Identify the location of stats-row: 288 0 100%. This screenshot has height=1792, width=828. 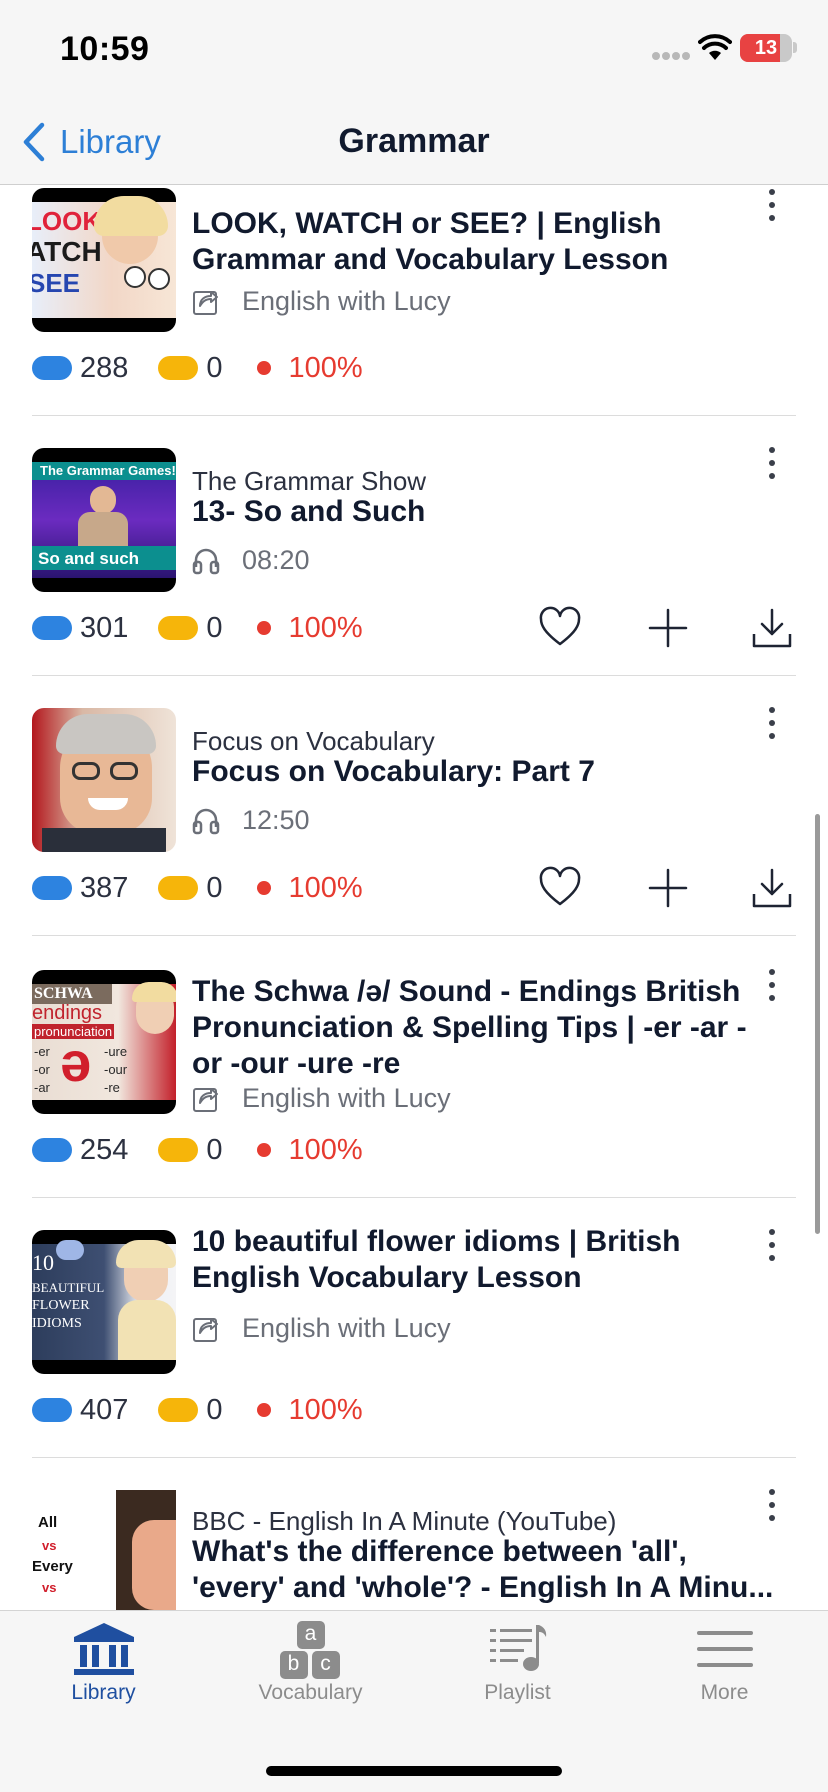
(197, 368).